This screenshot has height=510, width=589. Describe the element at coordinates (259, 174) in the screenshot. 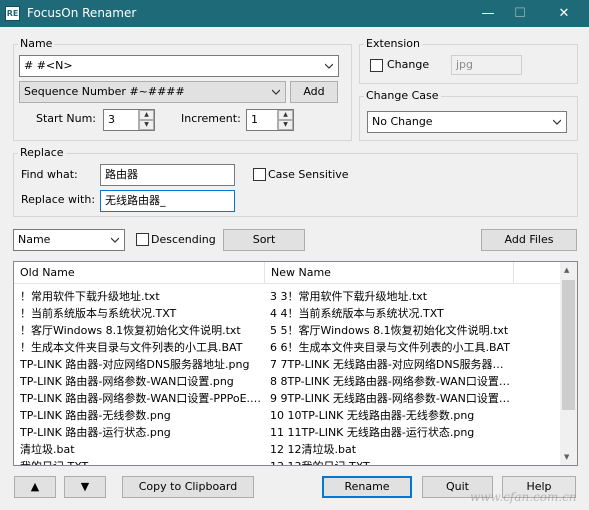

I see `case-sensitive-checkbox` at that location.